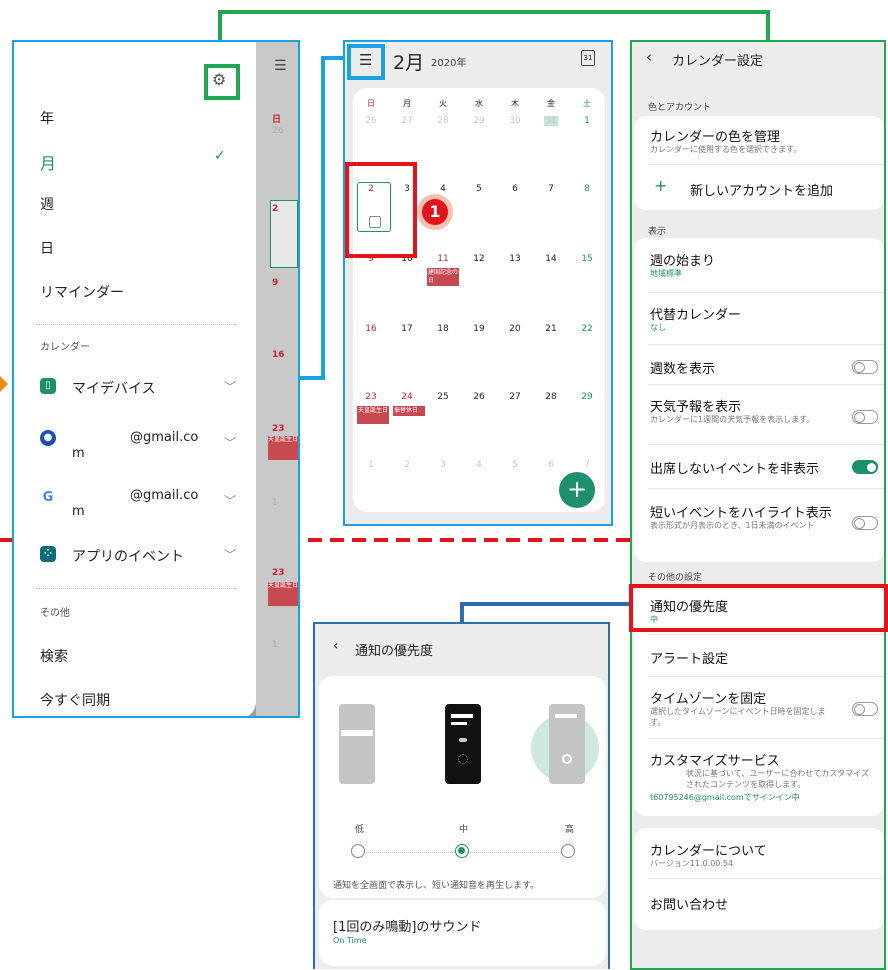 This screenshot has height=970, width=888. I want to click on weather-toggle, so click(865, 417).